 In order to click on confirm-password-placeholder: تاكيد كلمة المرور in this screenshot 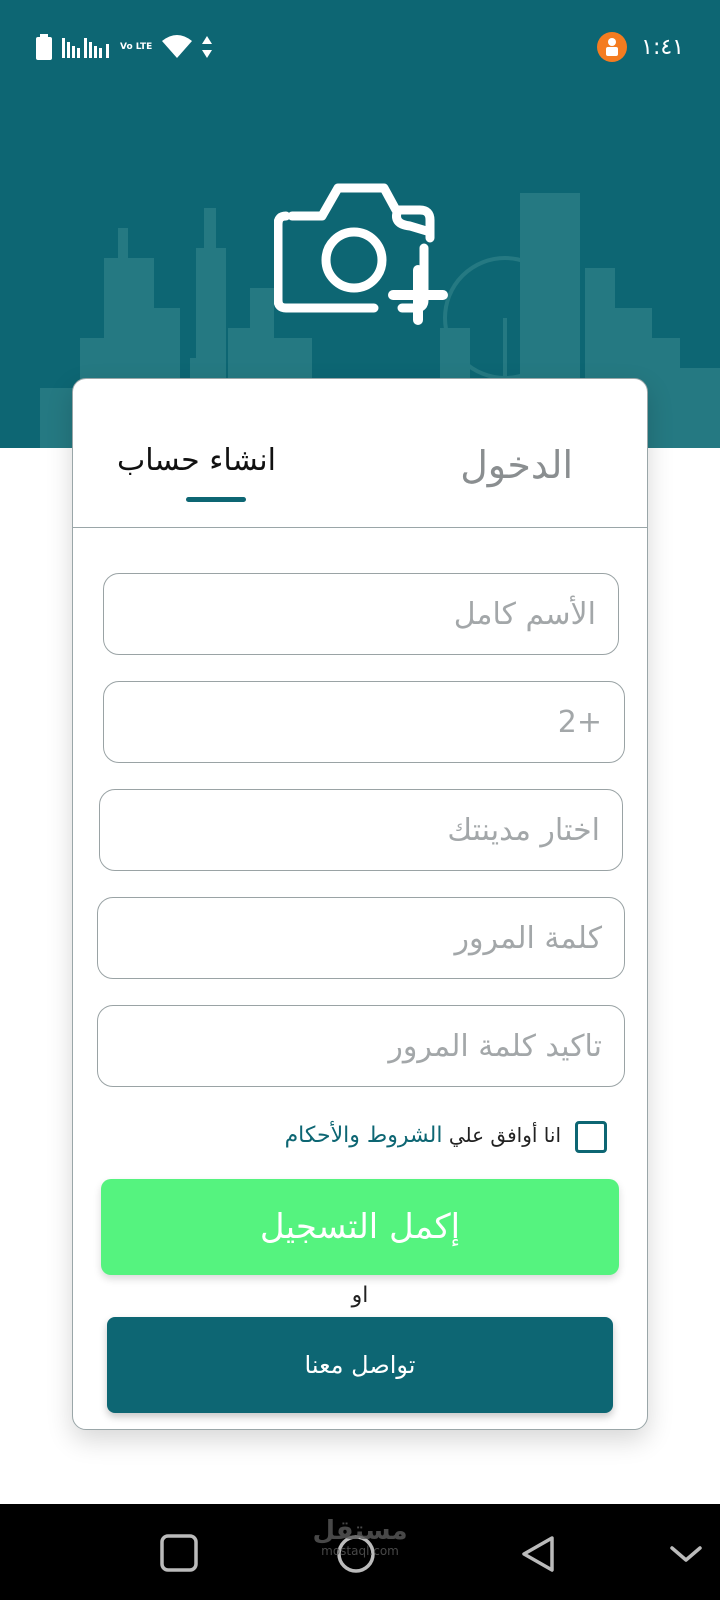, I will do `click(495, 1046)`.